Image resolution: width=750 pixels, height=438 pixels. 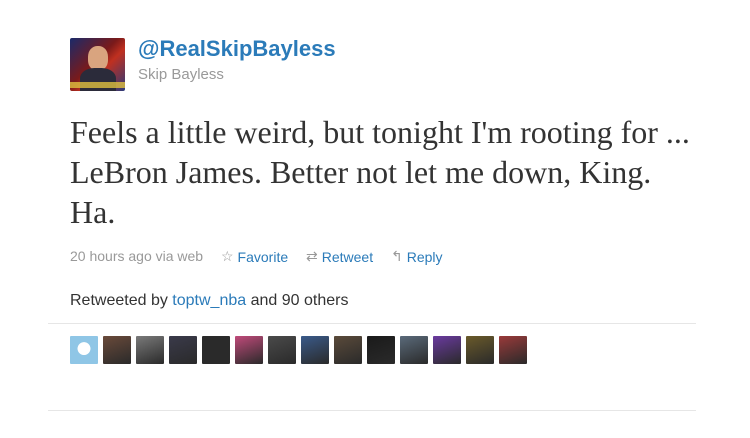 I want to click on profile-avatar, so click(x=97, y=64).